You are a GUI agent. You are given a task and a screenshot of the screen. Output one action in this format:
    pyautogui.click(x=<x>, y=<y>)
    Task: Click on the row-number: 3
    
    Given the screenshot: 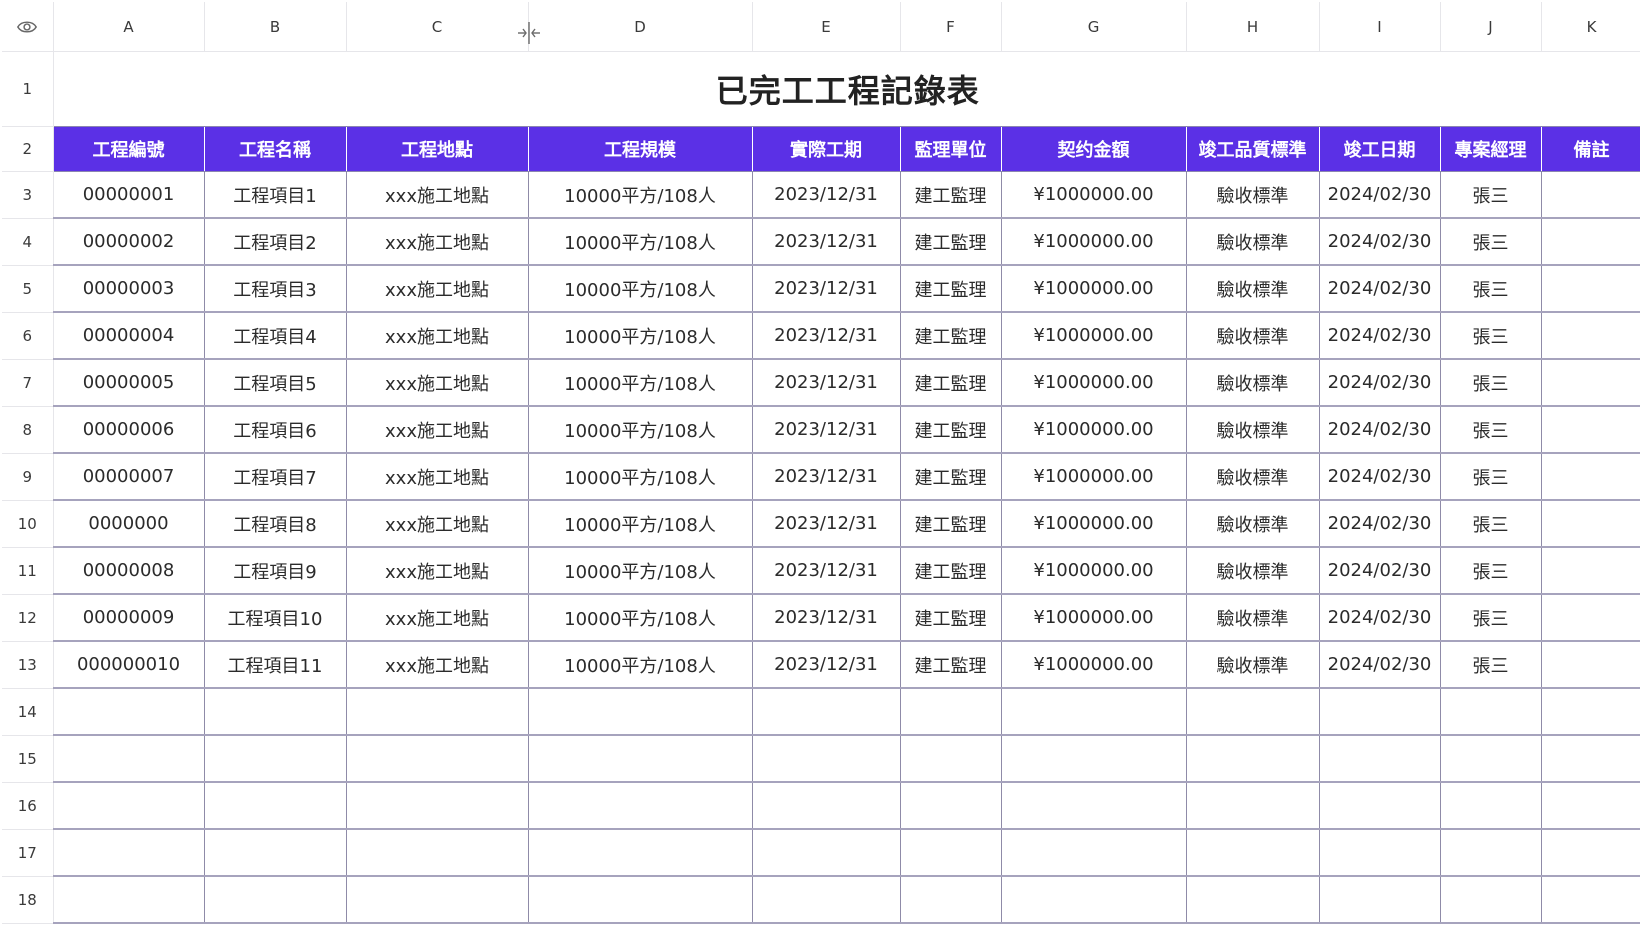 What is the action you would take?
    pyautogui.click(x=28, y=195)
    